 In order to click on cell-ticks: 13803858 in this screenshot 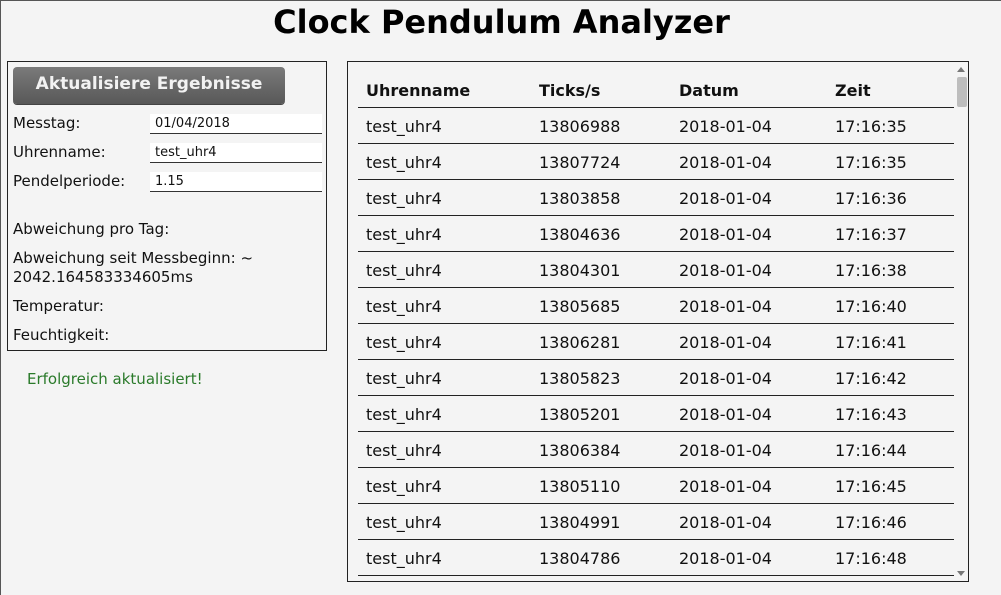, I will do `click(580, 198)`.